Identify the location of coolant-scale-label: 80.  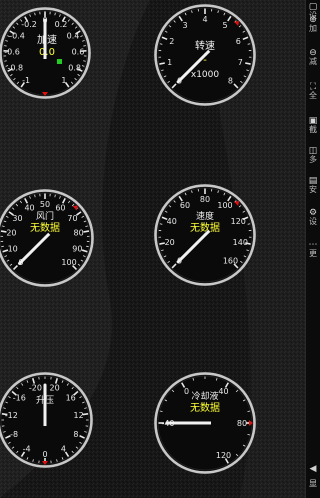
(242, 423).